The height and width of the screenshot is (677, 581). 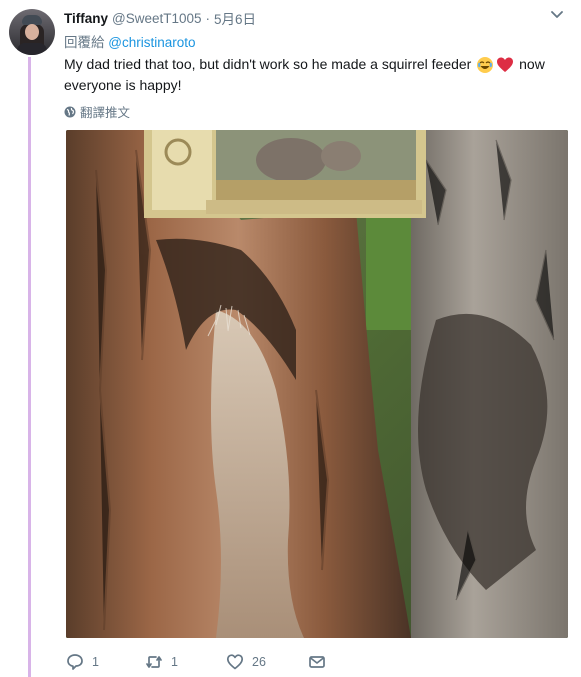 What do you see at coordinates (505, 65) in the screenshot?
I see `red-heart-icon` at bounding box center [505, 65].